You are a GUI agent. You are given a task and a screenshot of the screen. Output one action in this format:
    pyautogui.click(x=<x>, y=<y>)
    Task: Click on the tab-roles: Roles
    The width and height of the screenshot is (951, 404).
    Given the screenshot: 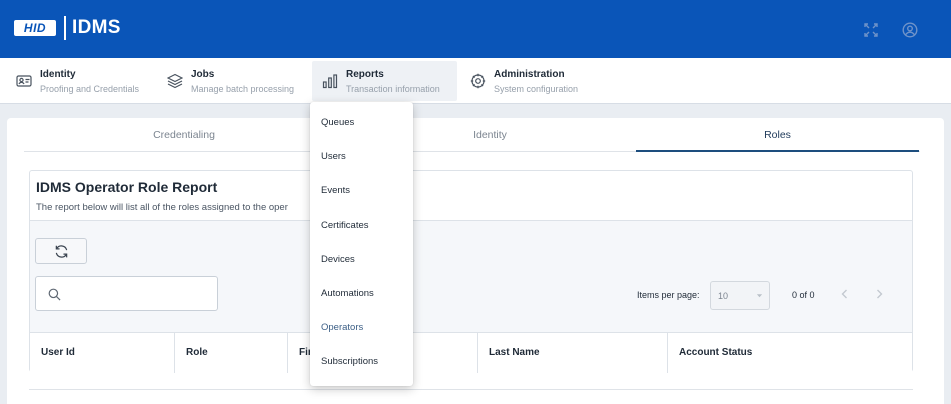 What is the action you would take?
    pyautogui.click(x=777, y=136)
    